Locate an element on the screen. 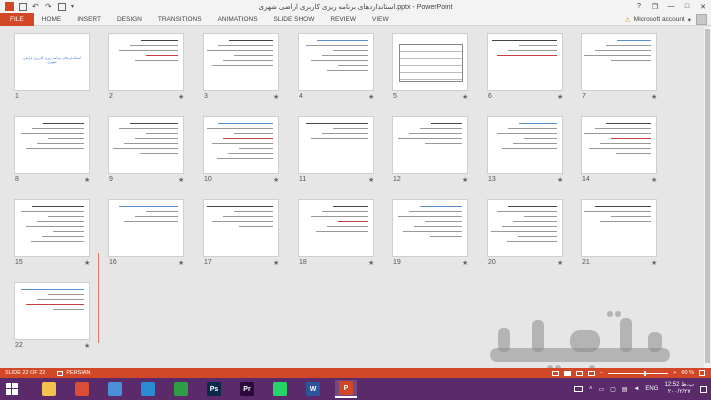 Image resolution: width=711 pixels, height=400 pixels. ribbon-display-options-button: ❐ is located at coordinates (655, 6).